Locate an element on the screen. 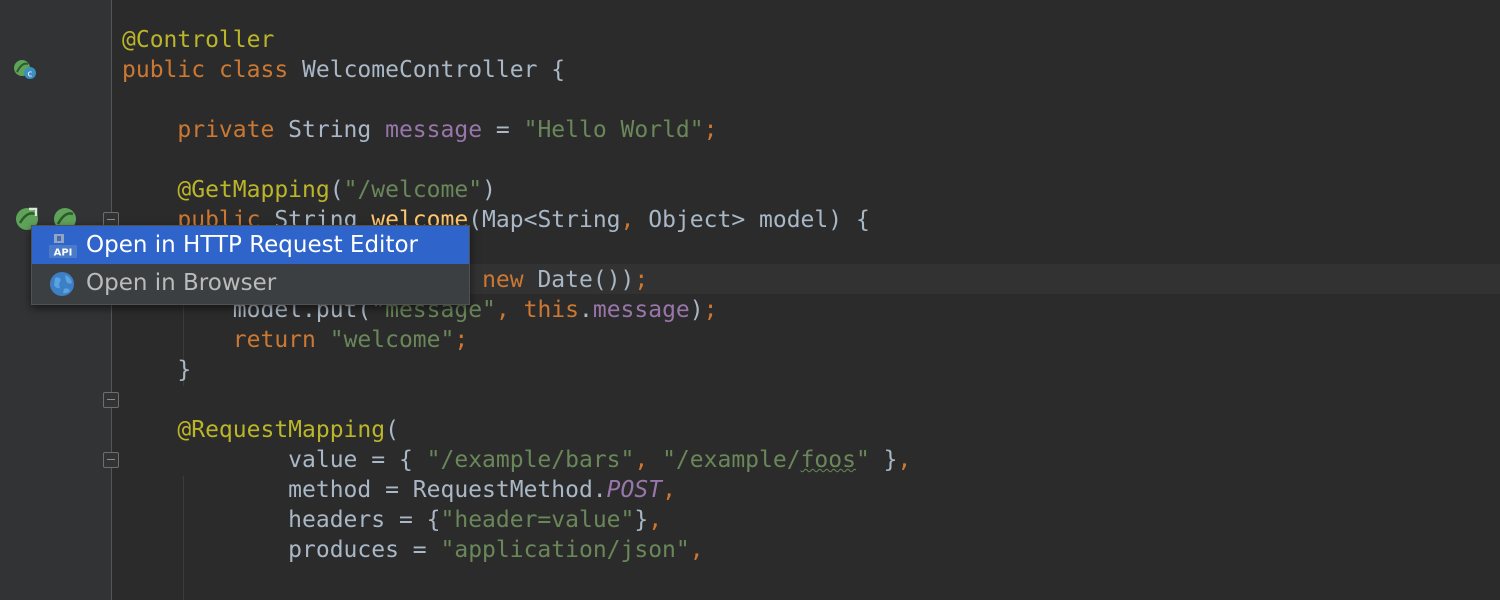 The height and width of the screenshot is (600, 1500). menu-item-open-http-request-editor: API Open in HTTP Request Editor is located at coordinates (250, 245).